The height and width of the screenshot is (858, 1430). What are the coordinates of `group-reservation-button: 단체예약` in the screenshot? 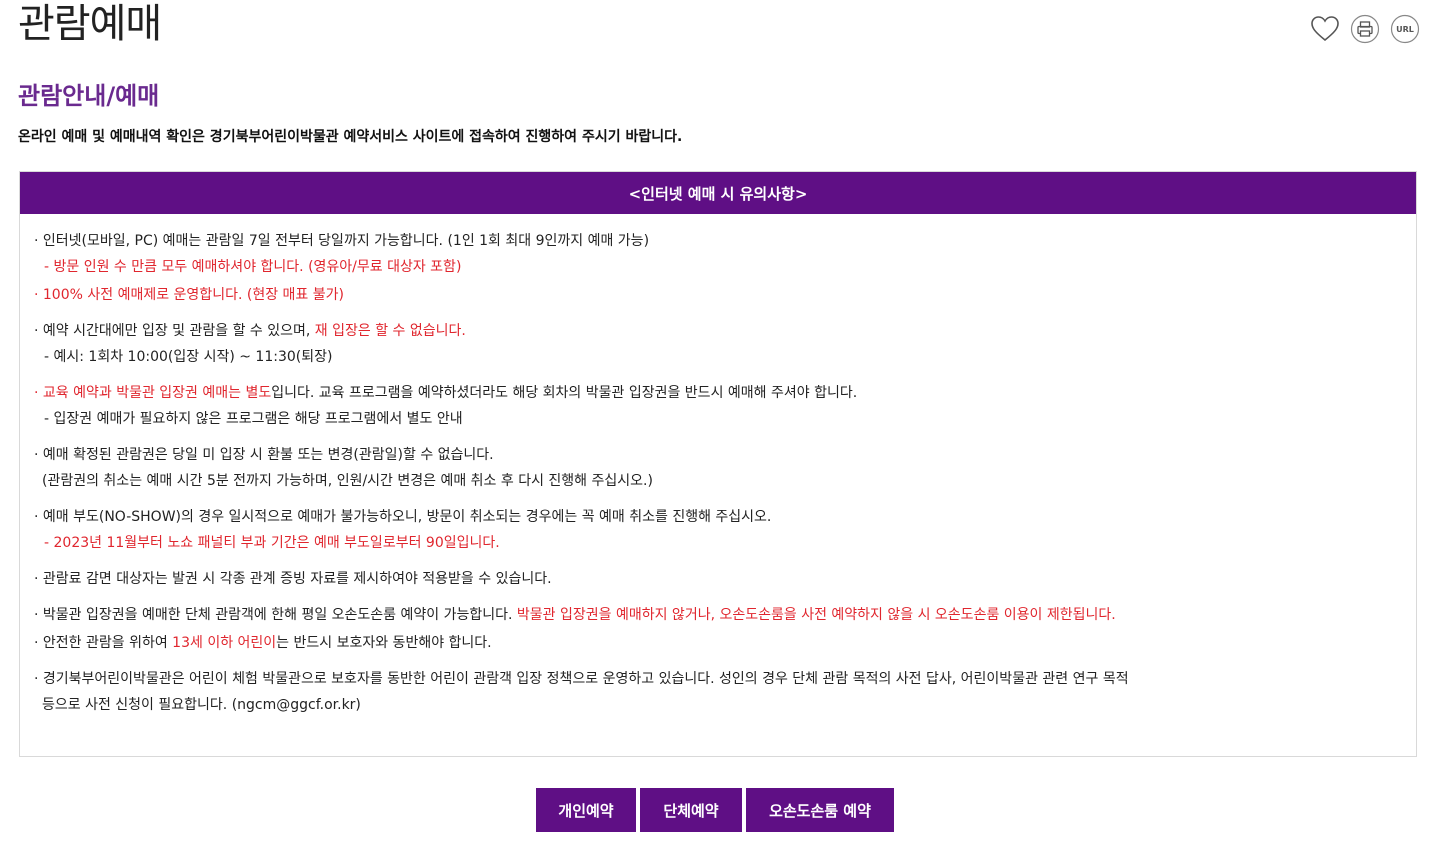 It's located at (691, 810).